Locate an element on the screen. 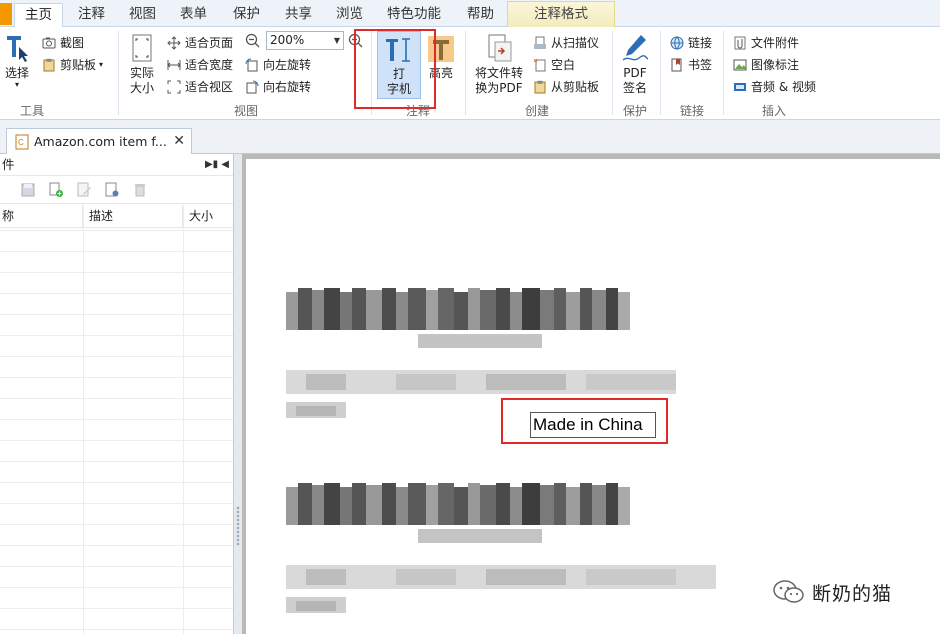 The height and width of the screenshot is (634, 940). actual-size-button: 实际 大小 is located at coordinates (142, 64).